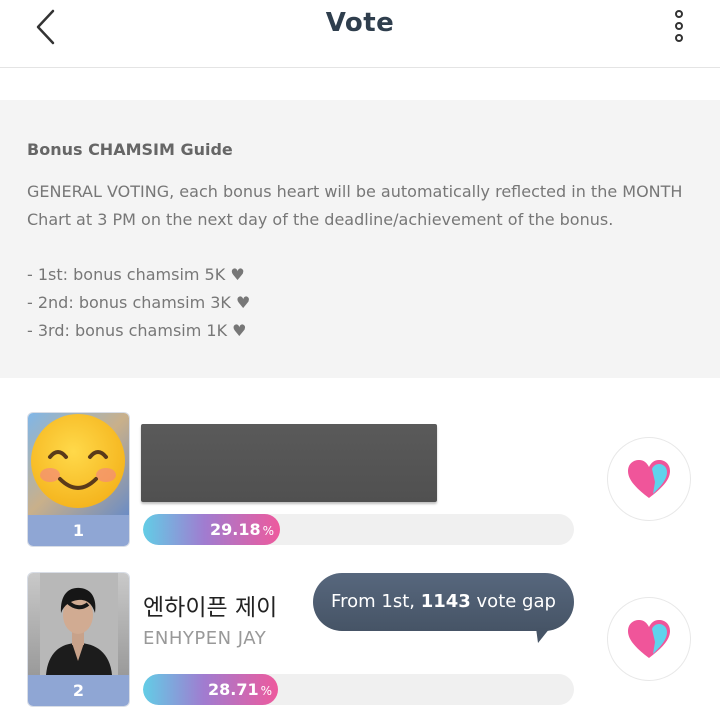 The height and width of the screenshot is (720, 720). I want to click on page-title: Vote, so click(360, 23).